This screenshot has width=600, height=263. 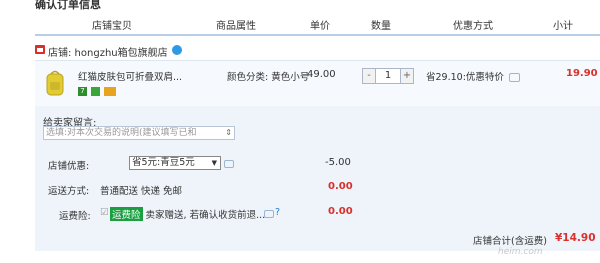 What do you see at coordinates (317, 51) in the screenshot?
I see `shop-row: 店铺: hongzhu箱包旗舰店` at bounding box center [317, 51].